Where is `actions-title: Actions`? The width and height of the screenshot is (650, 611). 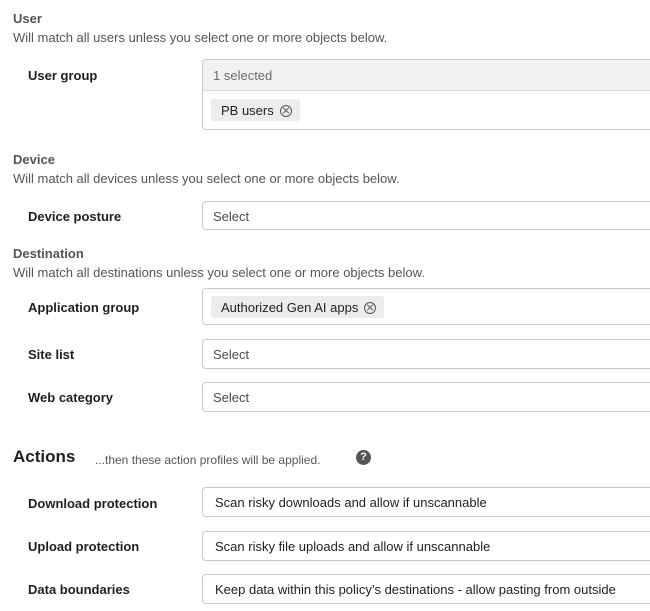
actions-title: Actions is located at coordinates (44, 456).